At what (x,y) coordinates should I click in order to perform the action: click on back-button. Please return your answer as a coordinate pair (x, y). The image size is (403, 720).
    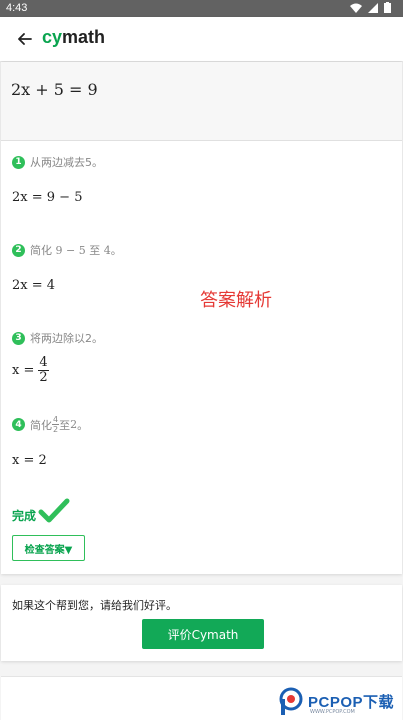
    Looking at the image, I should click on (25, 39).